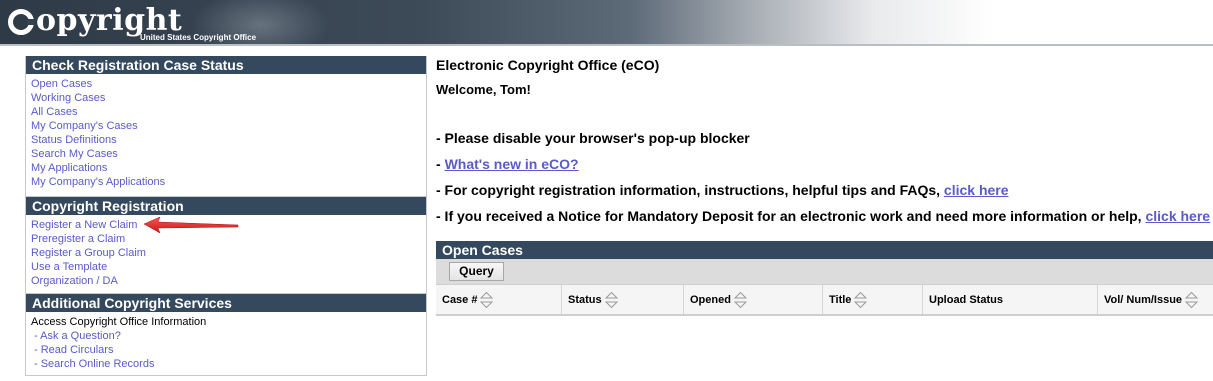 This screenshot has height=381, width=1213. Describe the element at coordinates (606, 23) in the screenshot. I see `header-banner: opyright United States Copyright Office` at that location.